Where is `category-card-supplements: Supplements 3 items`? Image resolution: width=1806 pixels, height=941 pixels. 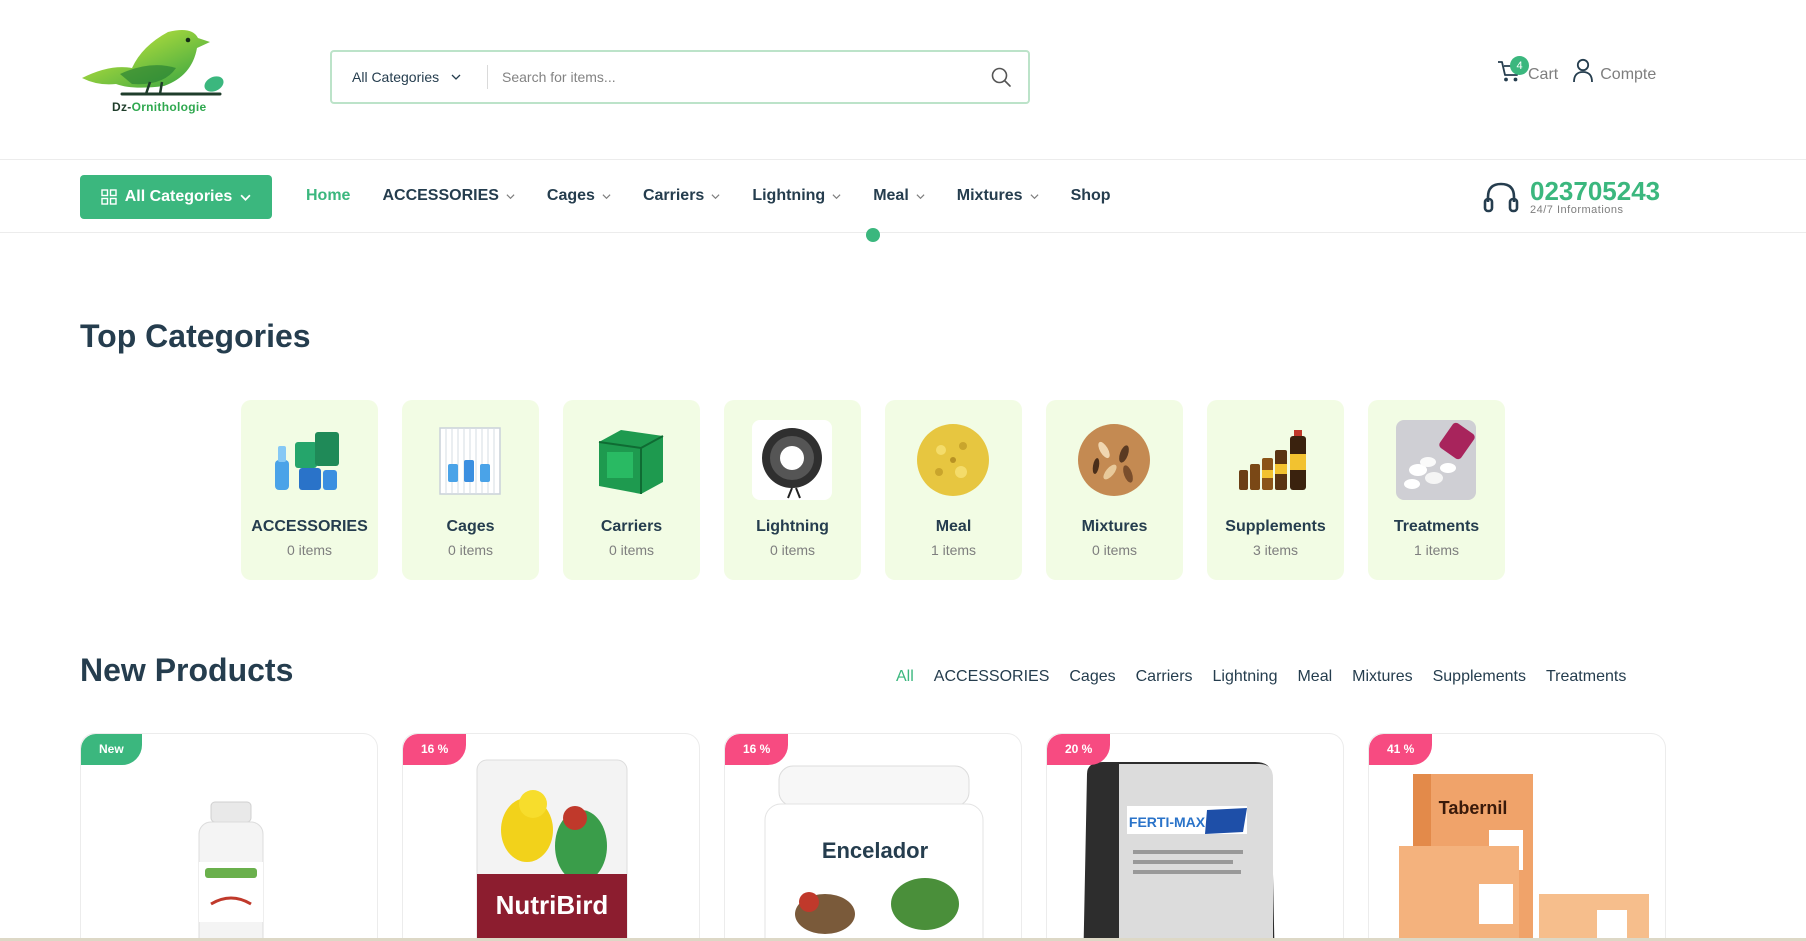
category-card-supplements: Supplements 3 items is located at coordinates (1275, 490).